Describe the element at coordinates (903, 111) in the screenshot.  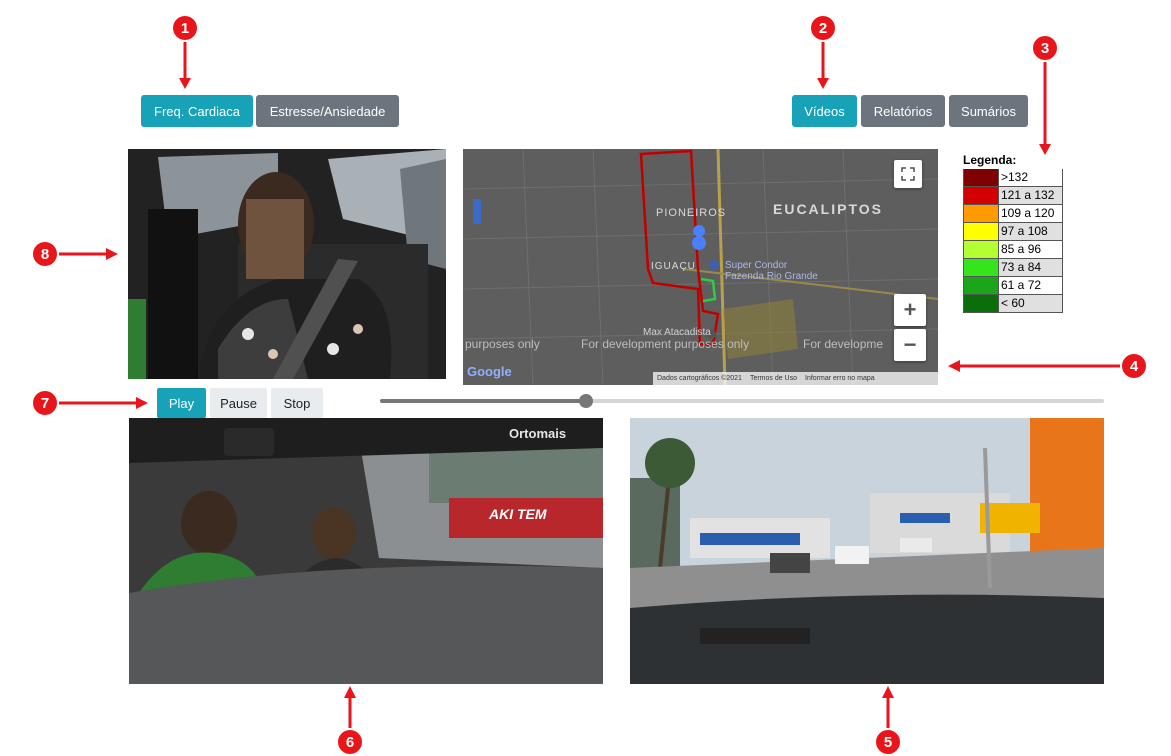
I see `tab-relatorios: Relatórios` at that location.